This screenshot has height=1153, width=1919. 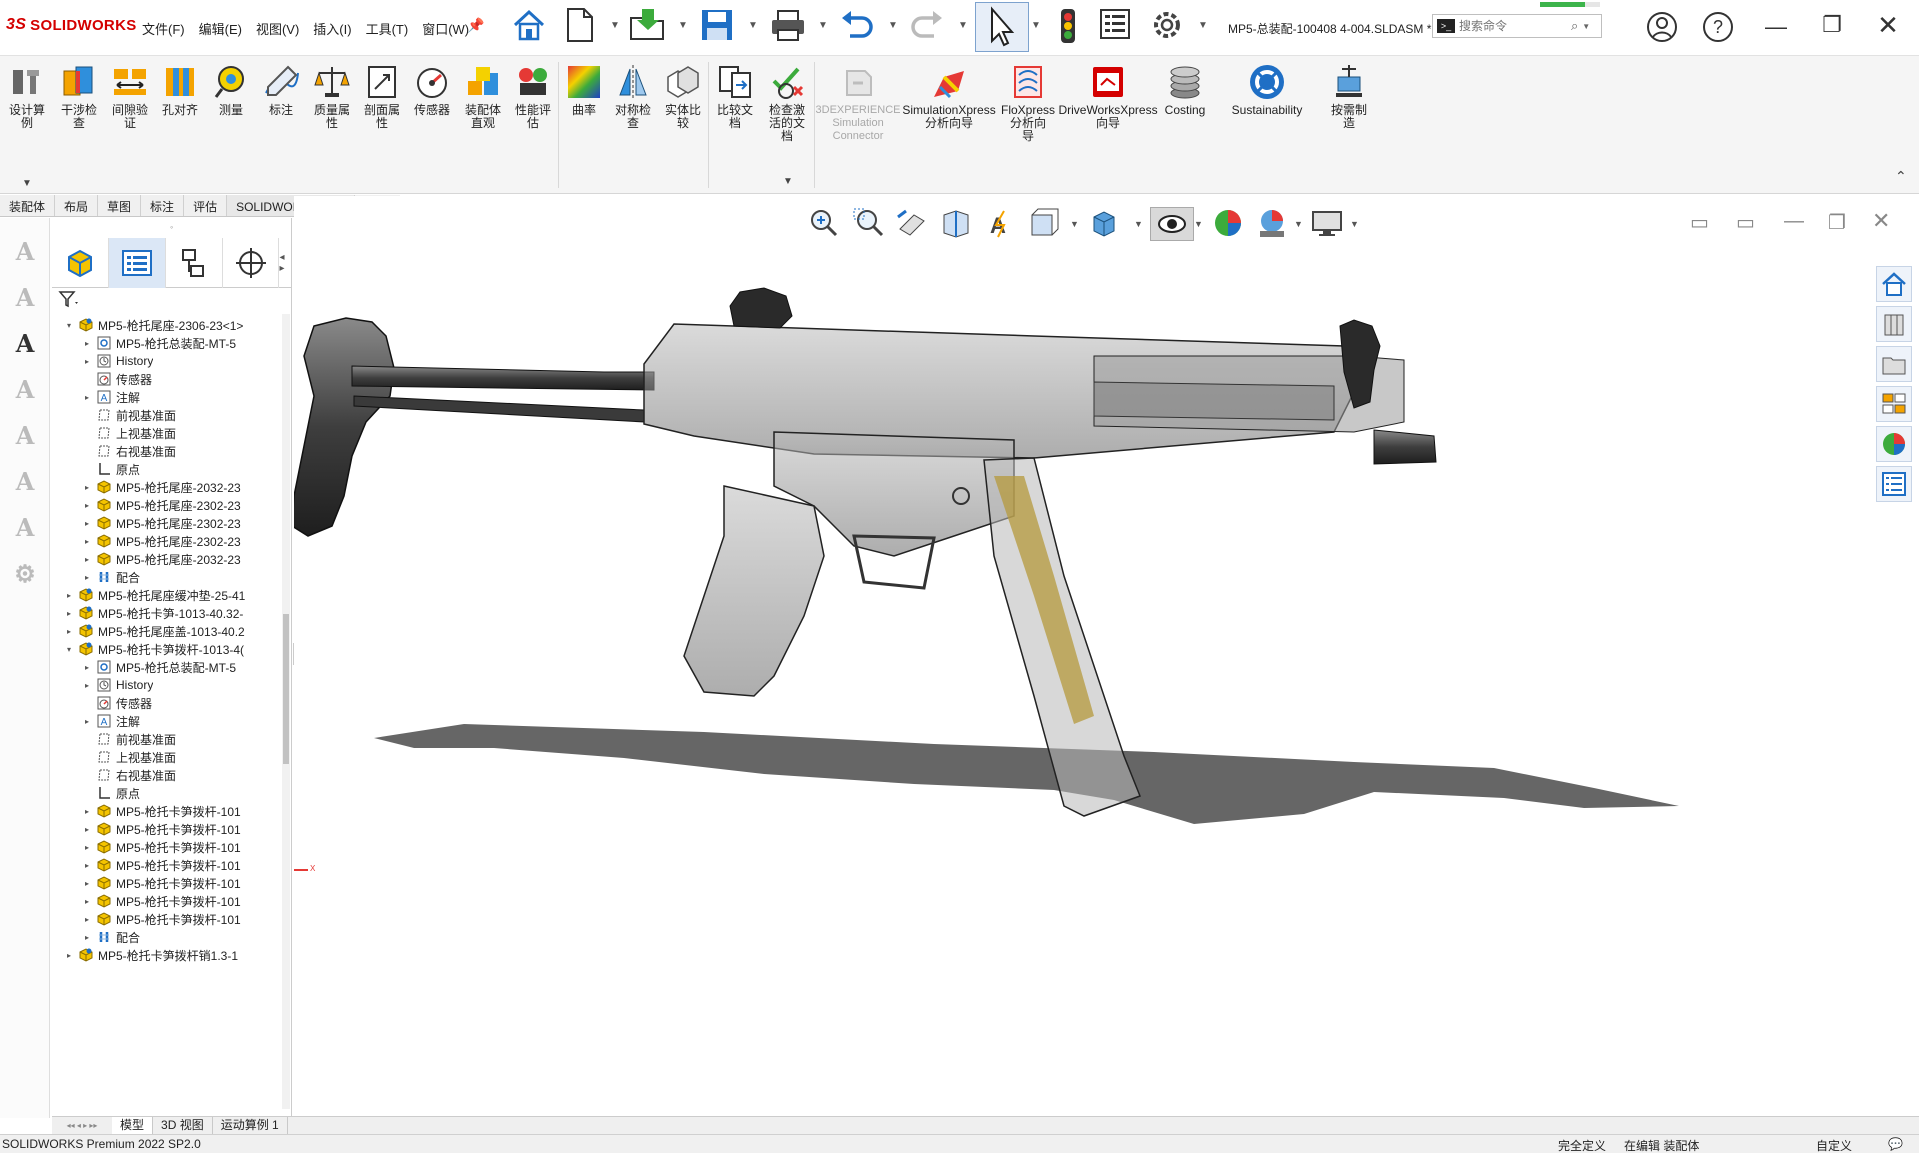 I want to click on file-properties-icon, so click(x=1115, y=24).